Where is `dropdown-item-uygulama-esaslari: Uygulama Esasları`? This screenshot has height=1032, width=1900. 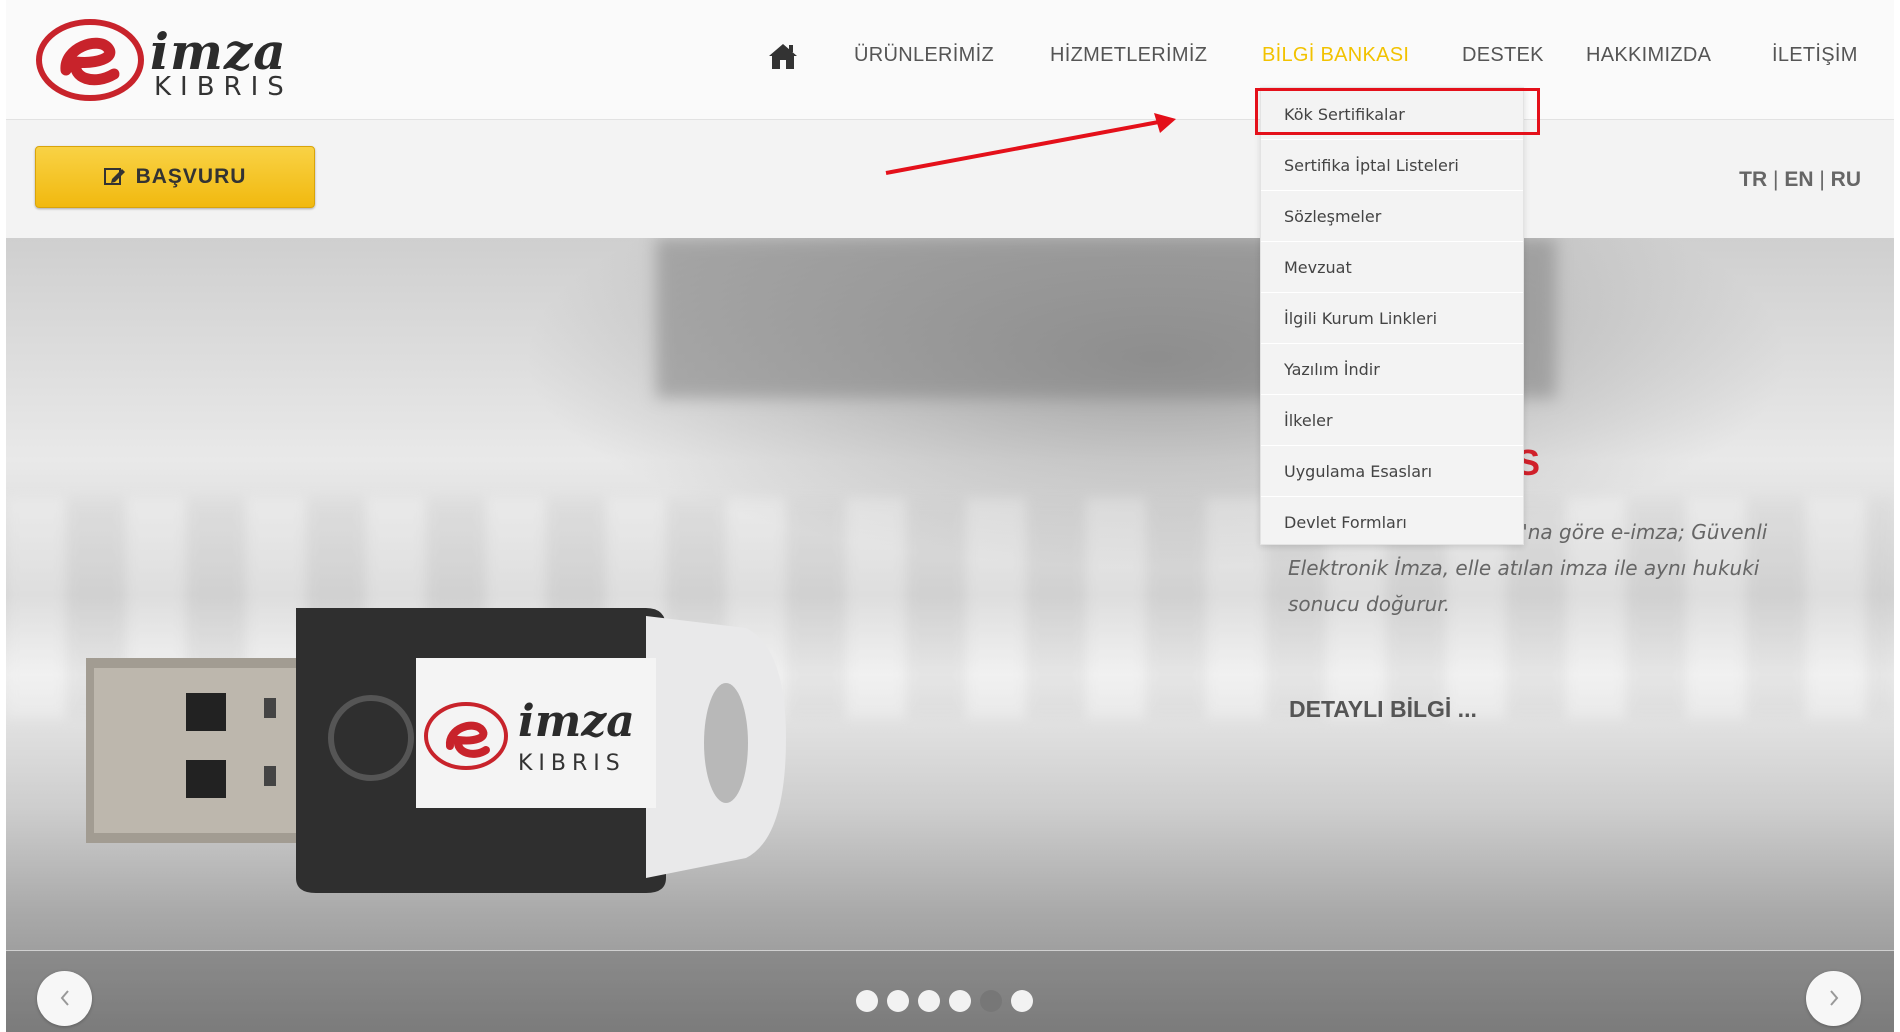 dropdown-item-uygulama-esaslari: Uygulama Esasları is located at coordinates (1392, 470).